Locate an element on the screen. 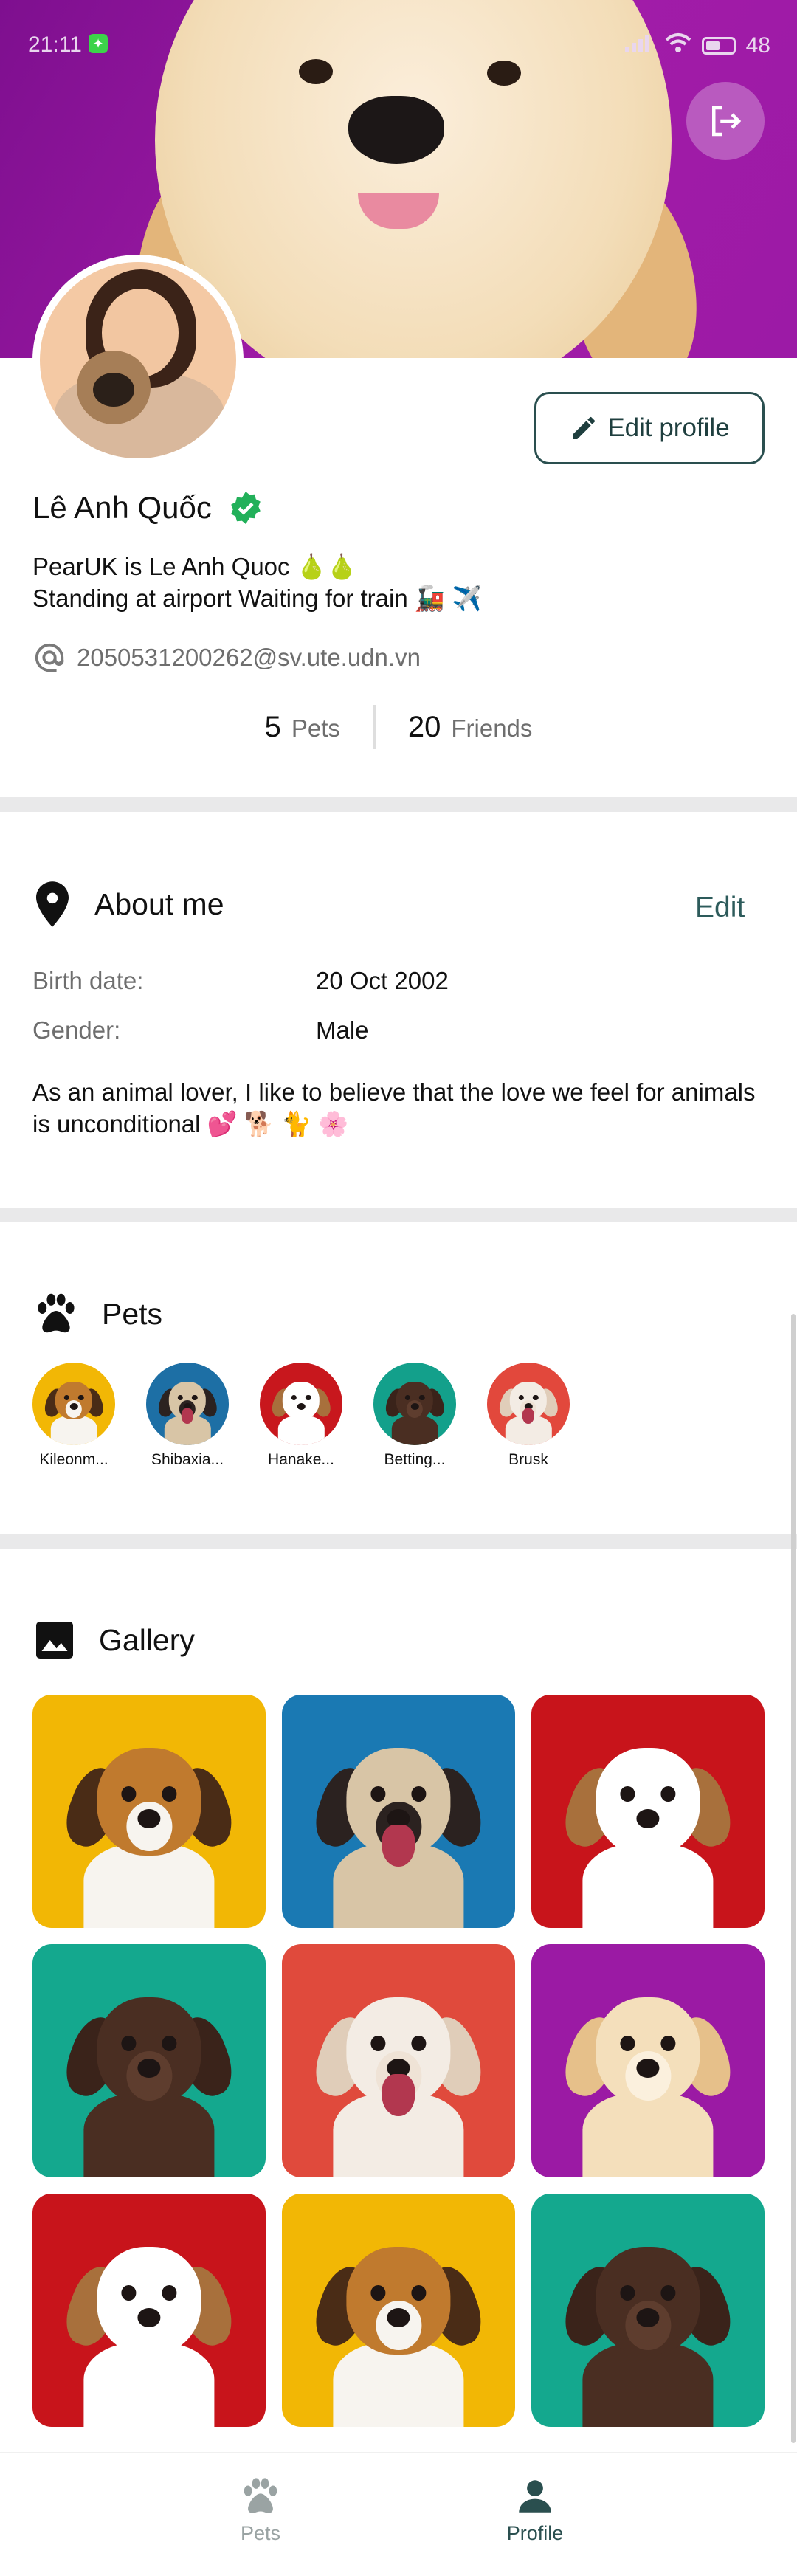 The height and width of the screenshot is (2576, 797). birth-date-value: 20 Oct 2002 is located at coordinates (382, 981).